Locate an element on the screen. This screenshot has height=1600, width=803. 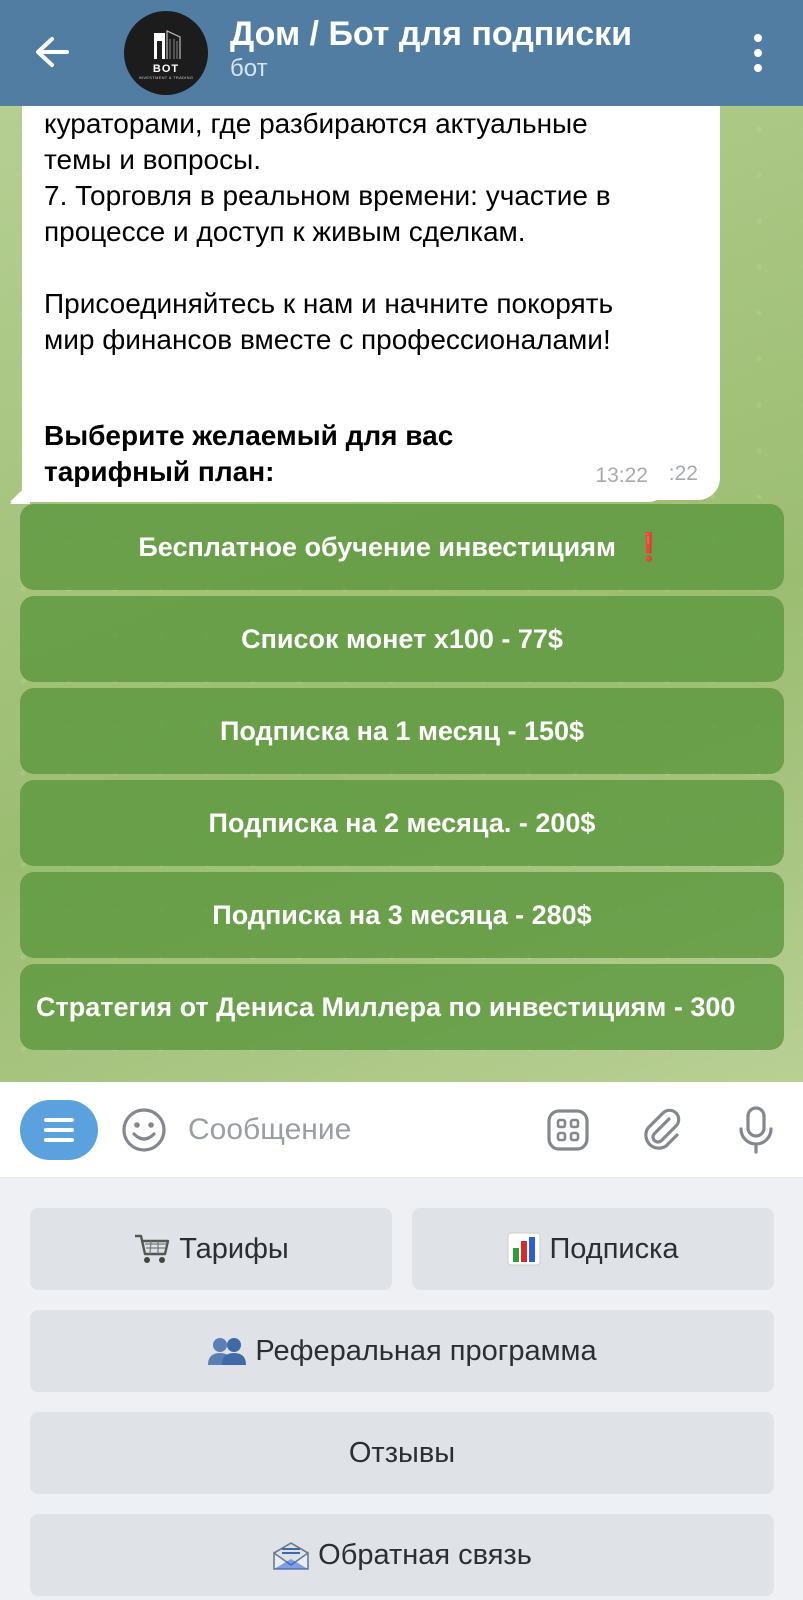
sticker-icon is located at coordinates (568, 1130).